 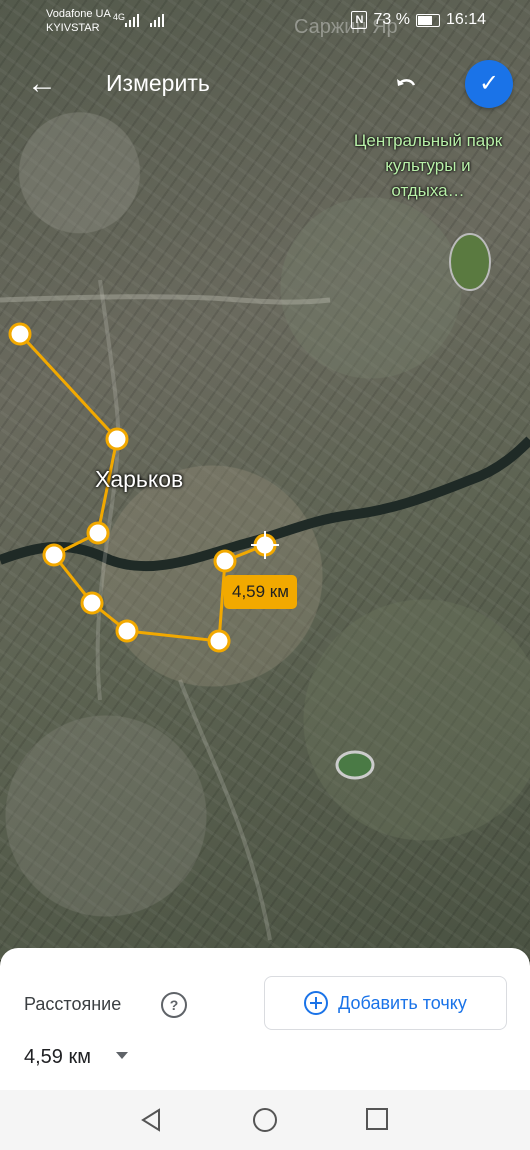 I want to click on status-right: N 73 % 16:14, so click(x=418, y=20).